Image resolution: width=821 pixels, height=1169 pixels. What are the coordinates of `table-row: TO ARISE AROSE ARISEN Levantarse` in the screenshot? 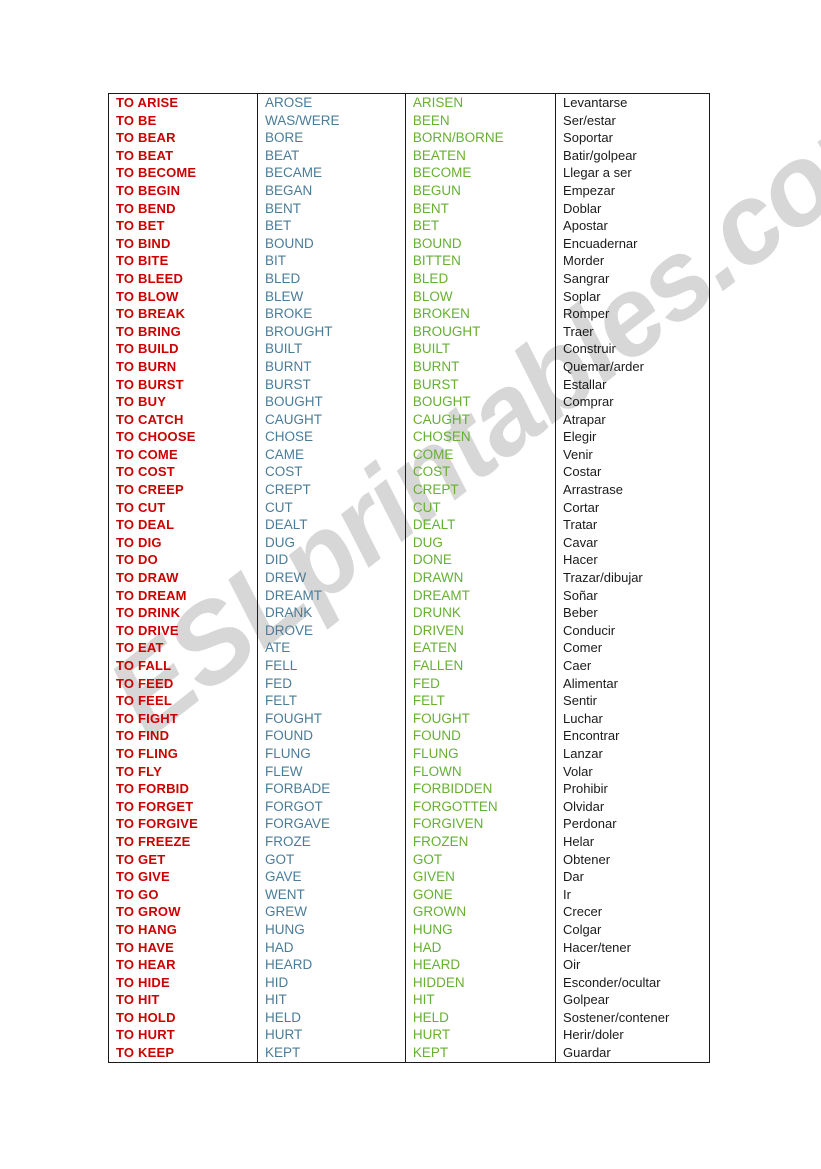 It's located at (409, 102).